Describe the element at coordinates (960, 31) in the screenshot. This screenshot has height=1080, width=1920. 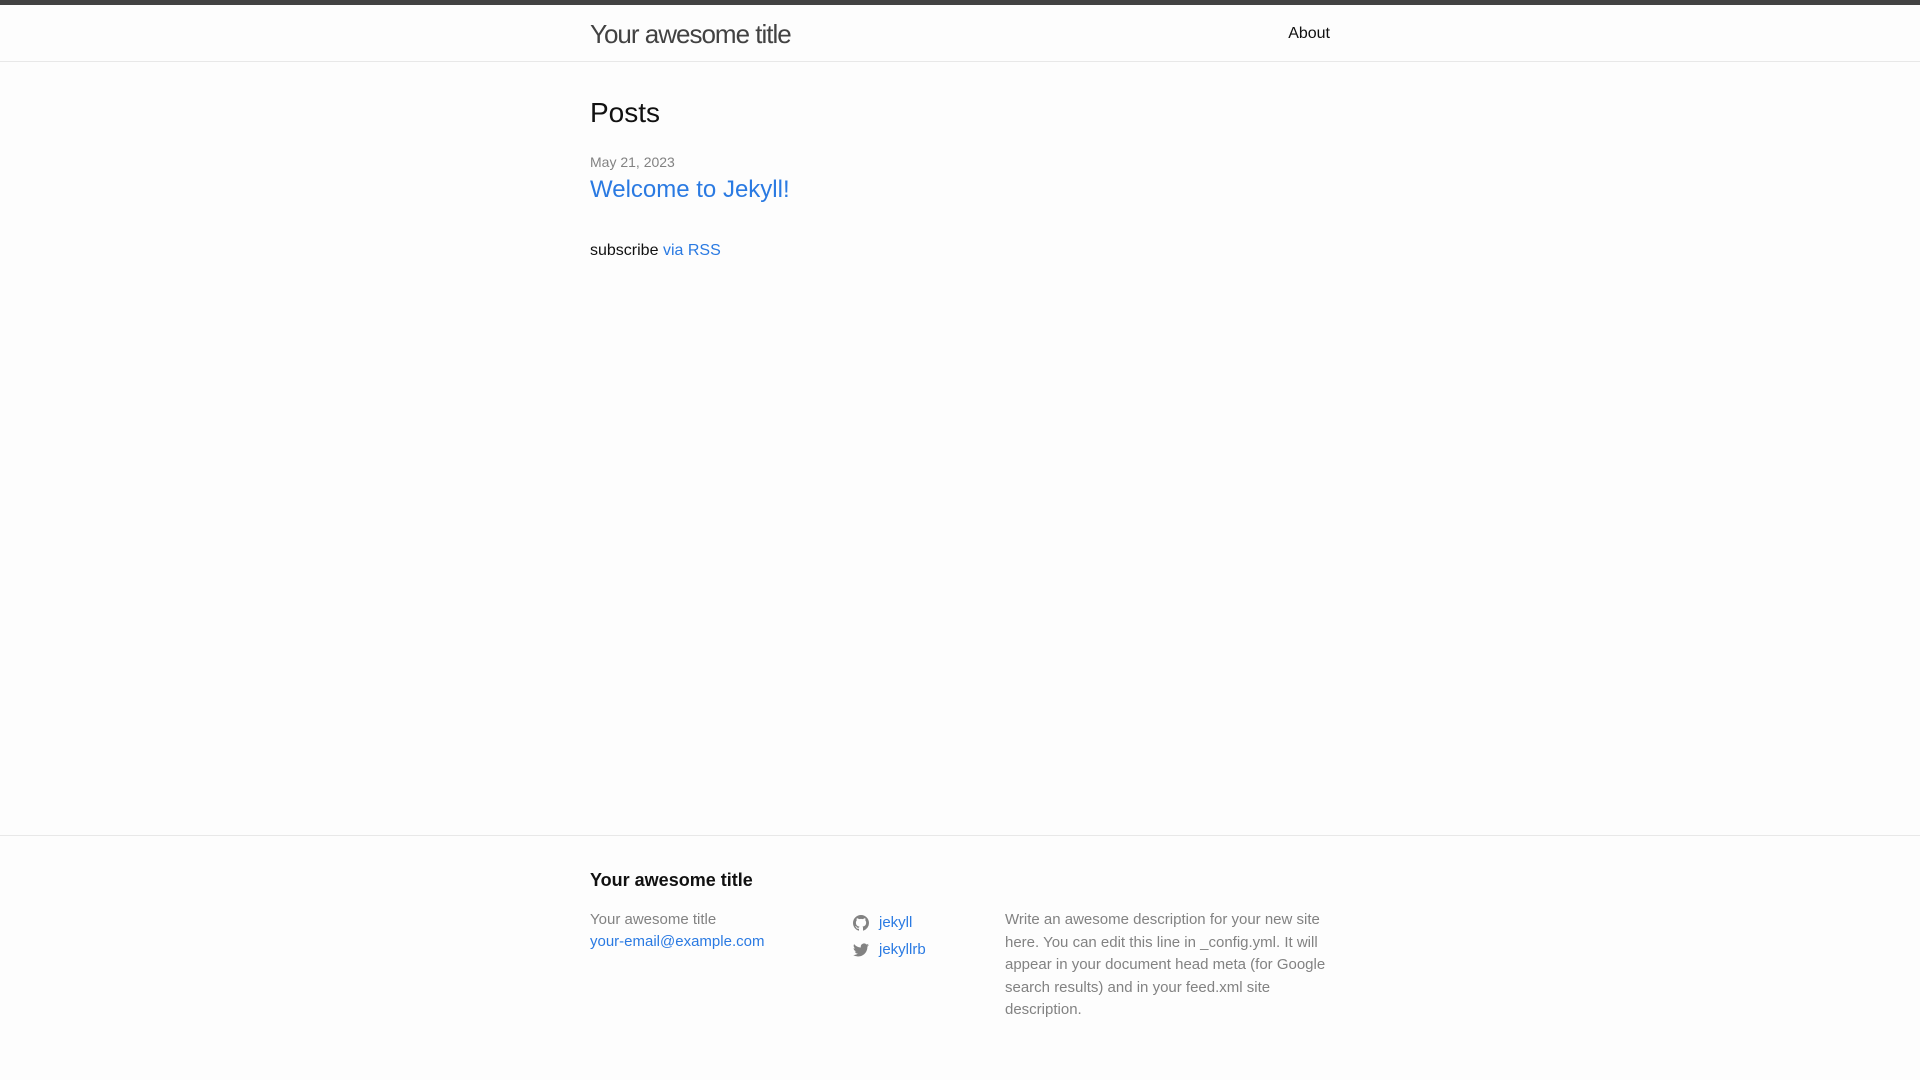
I see `site-header: Your awesome title About` at that location.